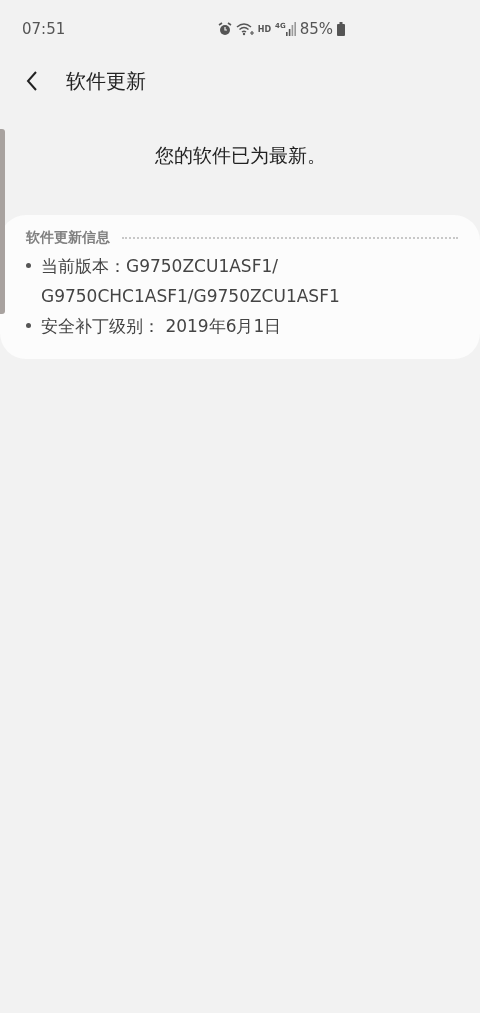 Image resolution: width=480 pixels, height=1013 pixels. I want to click on battery-percent: 85%, so click(316, 29).